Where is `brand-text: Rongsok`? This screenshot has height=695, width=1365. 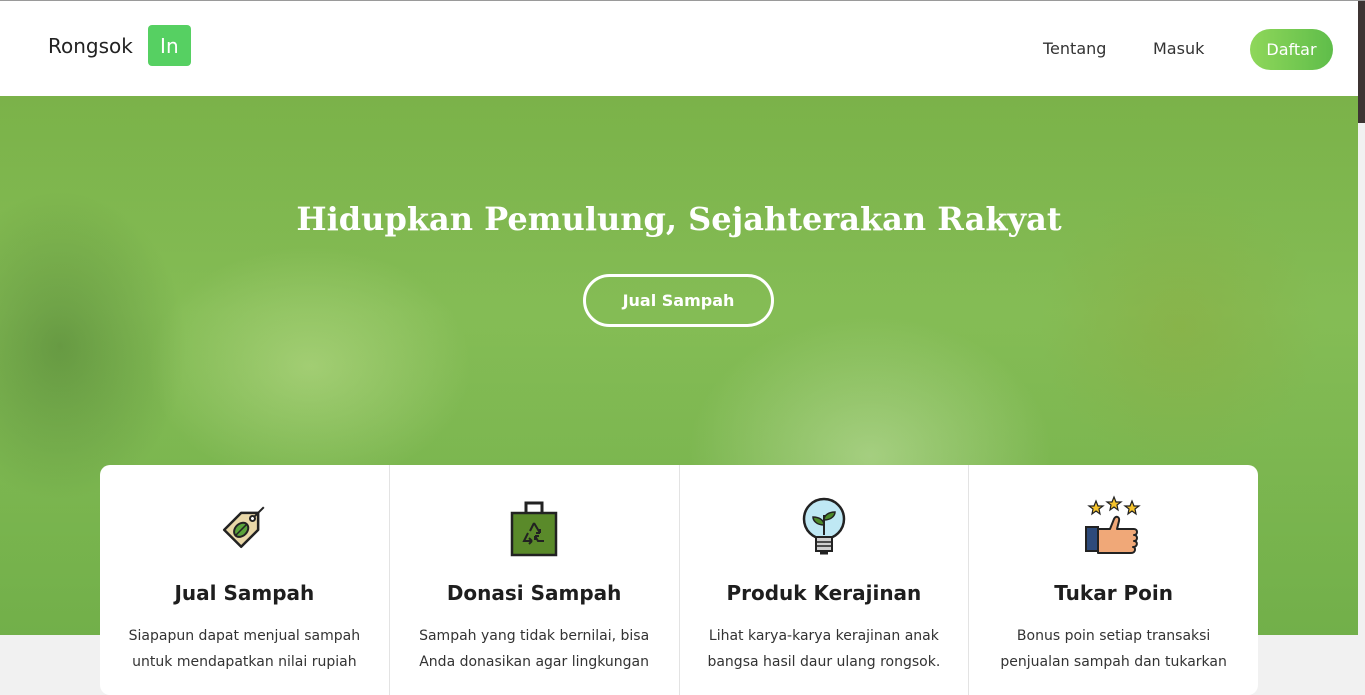 brand-text: Rongsok is located at coordinates (90, 45).